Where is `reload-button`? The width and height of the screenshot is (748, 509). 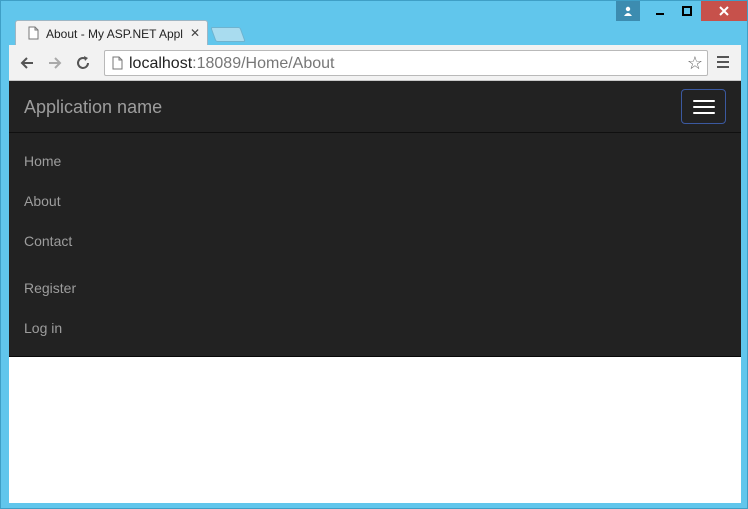 reload-button is located at coordinates (83, 63).